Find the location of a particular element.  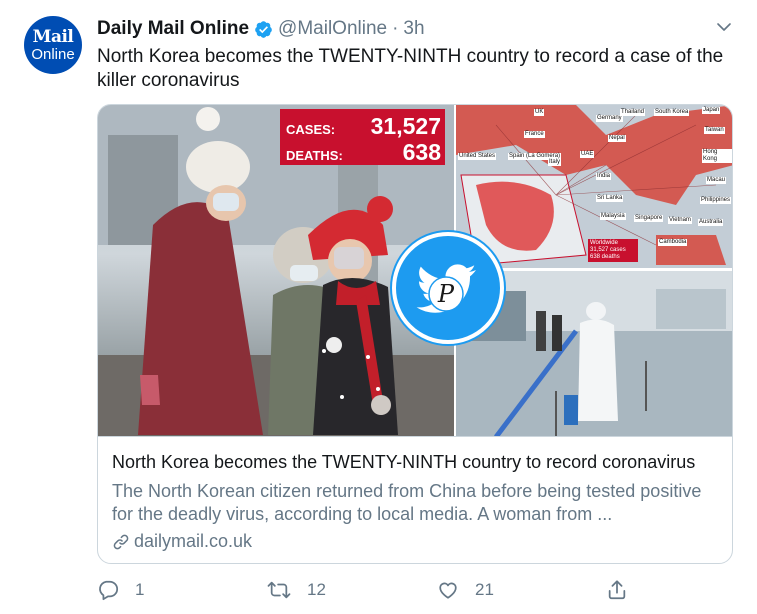

card-domain-text: dailymail.co.uk is located at coordinates (193, 541).